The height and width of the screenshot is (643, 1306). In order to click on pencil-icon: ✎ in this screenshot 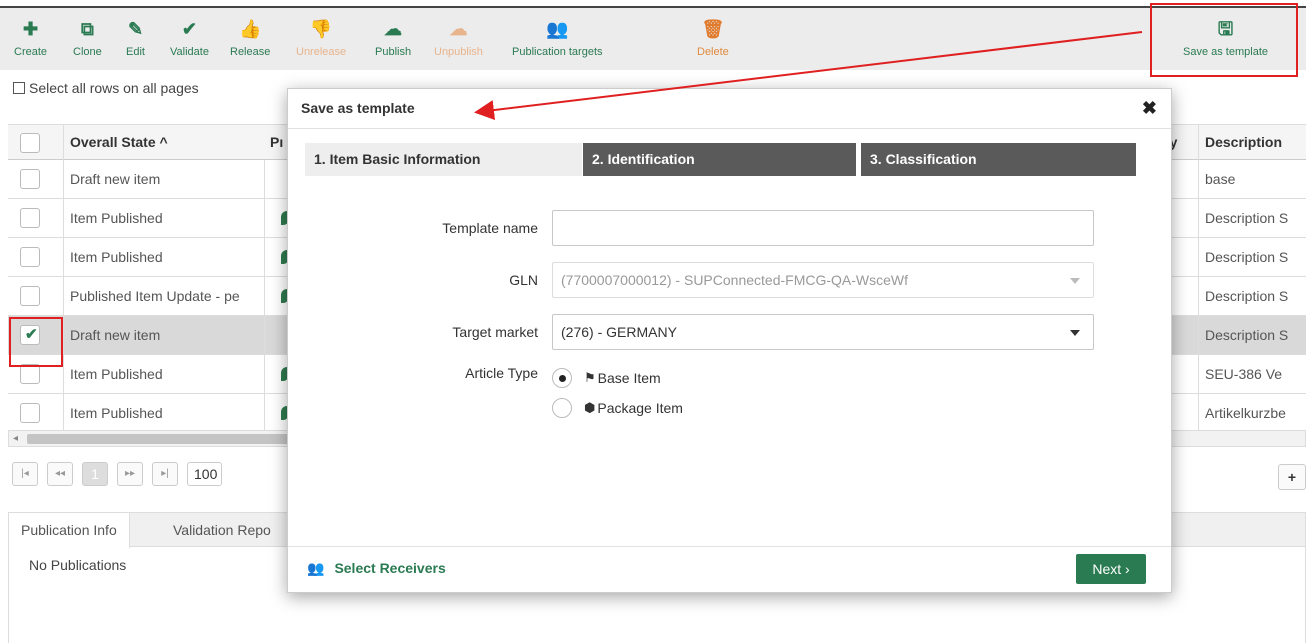, I will do `click(135, 29)`.